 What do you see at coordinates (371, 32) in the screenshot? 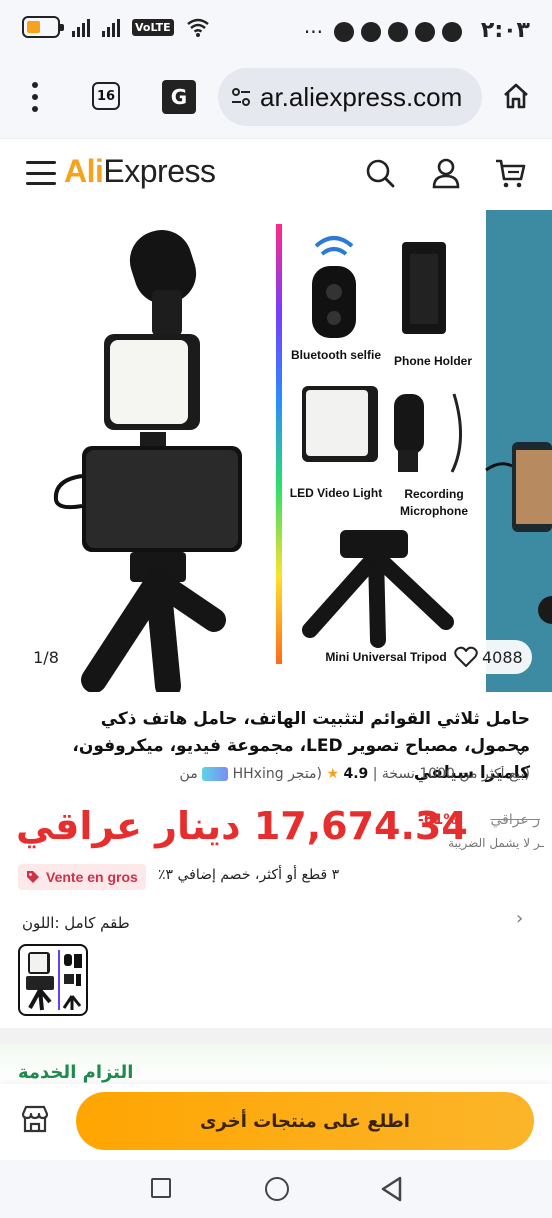
I see `messenger-icon` at bounding box center [371, 32].